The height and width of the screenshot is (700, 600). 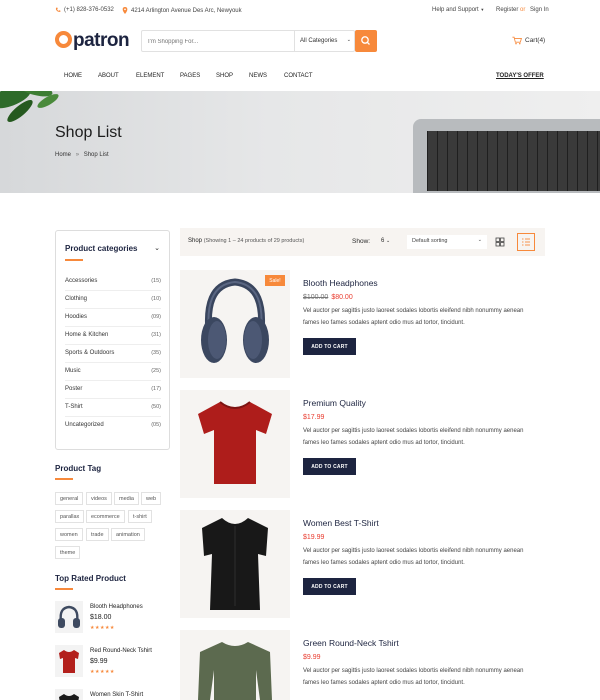 I want to click on category-item: T-Shirt (50), so click(x=113, y=408).